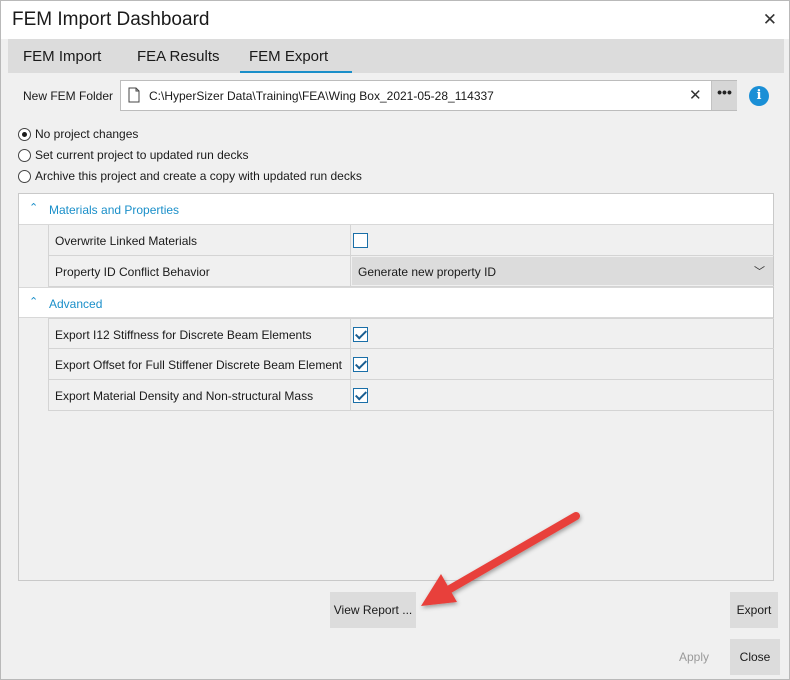 The height and width of the screenshot is (680, 790). I want to click on section-header-materials: ⌃ Materials and Properties, so click(396, 209).